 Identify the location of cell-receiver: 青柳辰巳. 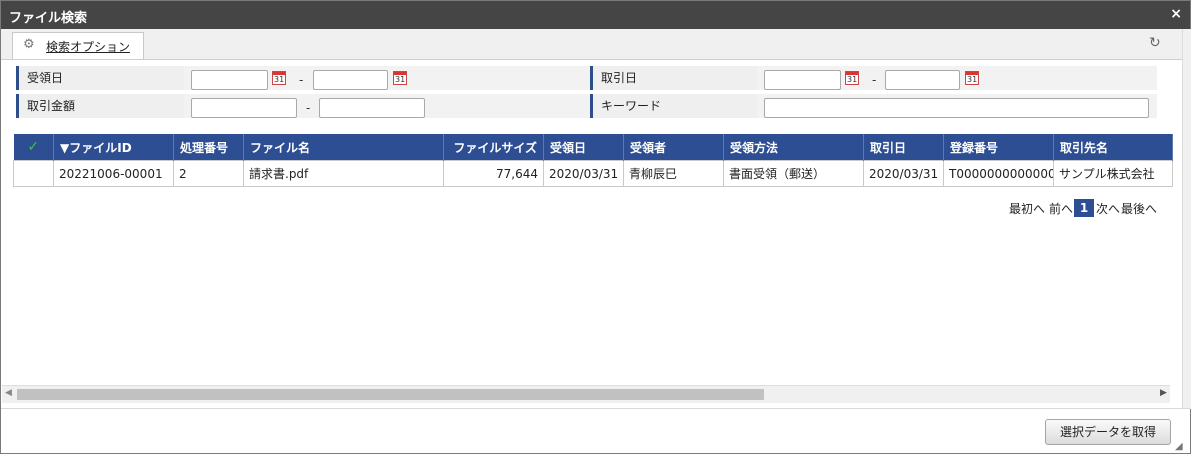
(673, 173).